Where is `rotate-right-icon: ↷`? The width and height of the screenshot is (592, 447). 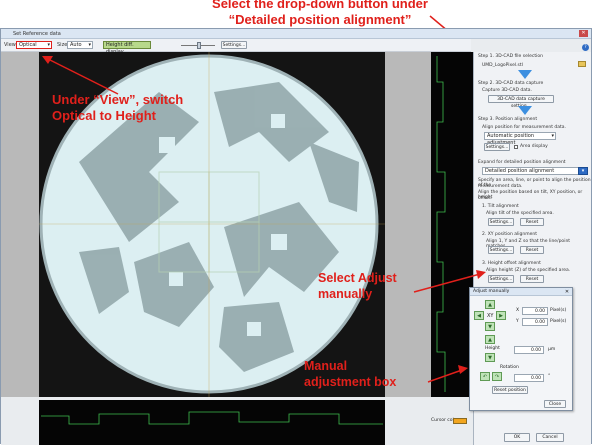 rotate-right-icon: ↷ is located at coordinates (497, 377).